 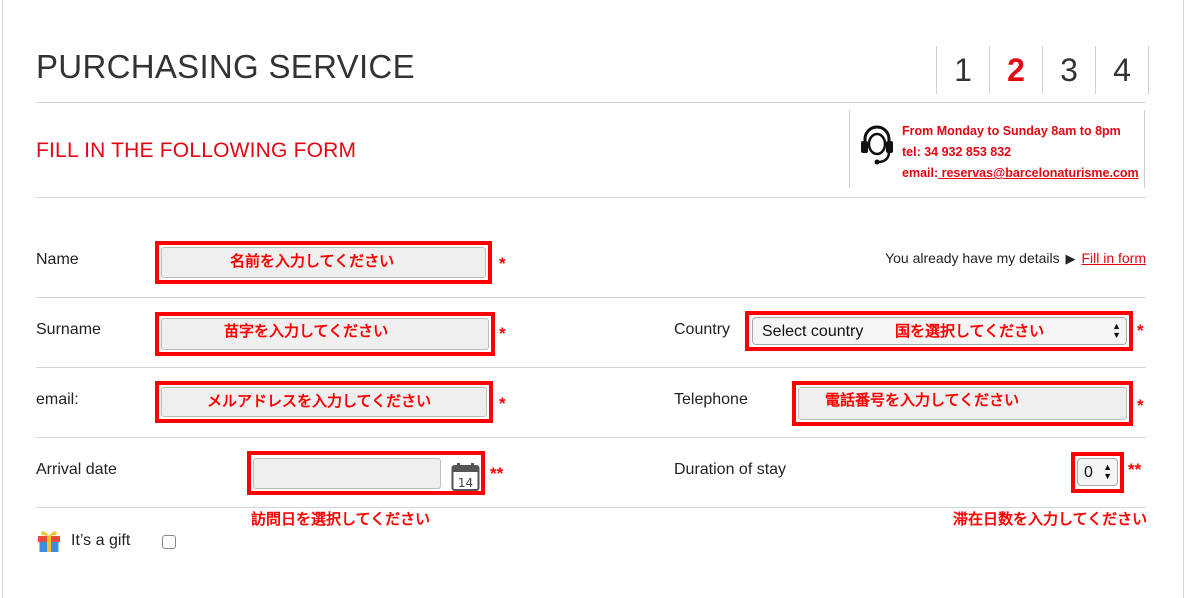 I want to click on step-1: 1, so click(x=962, y=70).